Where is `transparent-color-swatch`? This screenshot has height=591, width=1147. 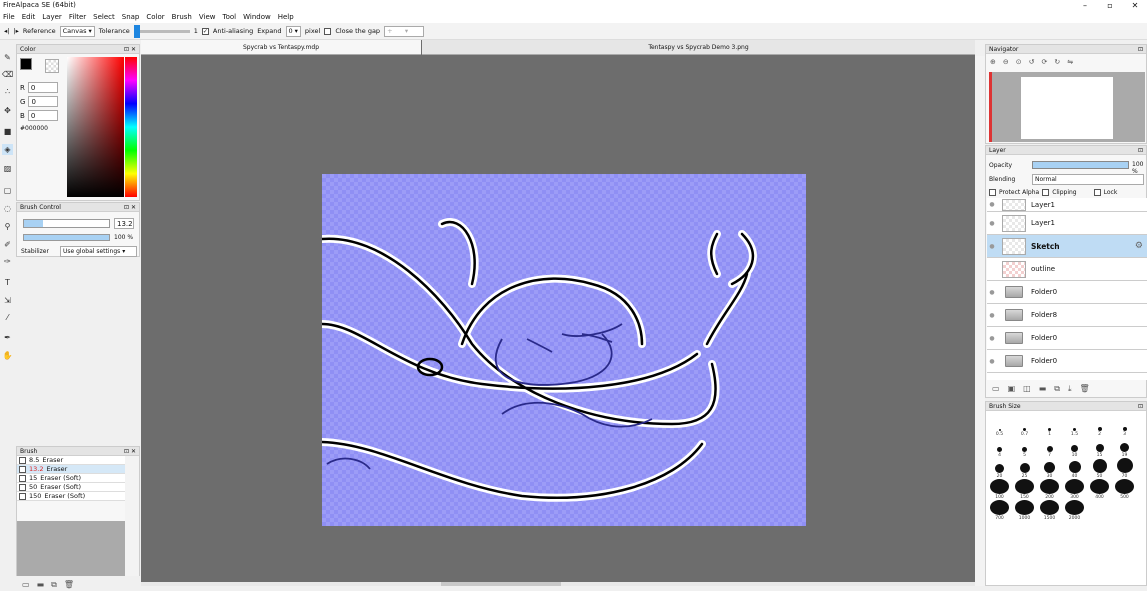 transparent-color-swatch is located at coordinates (52, 66).